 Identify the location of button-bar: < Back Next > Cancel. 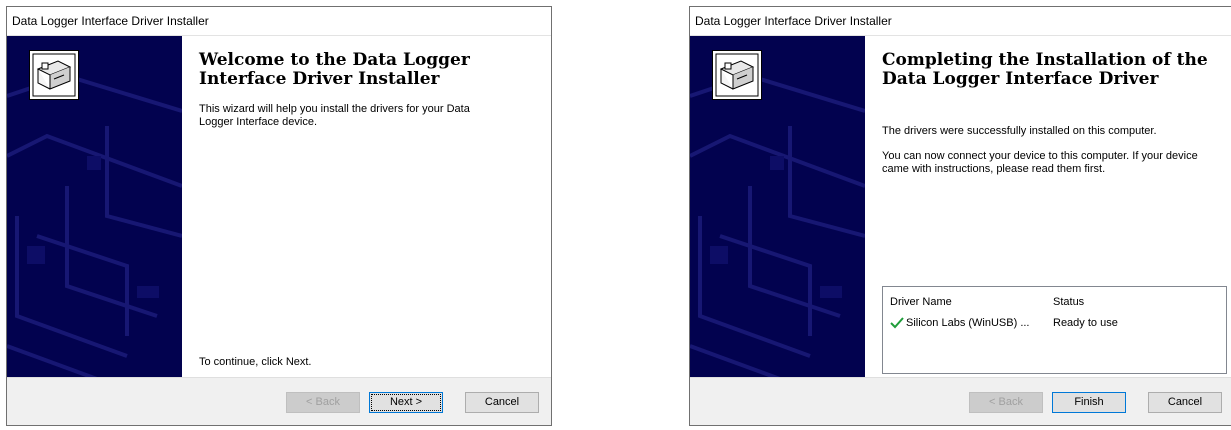
(279, 401).